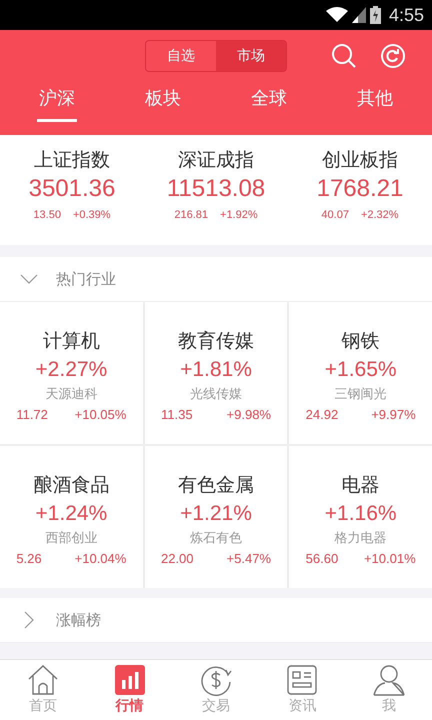 The image size is (432, 720). Describe the element at coordinates (393, 56) in the screenshot. I see `refresh-icon` at that location.